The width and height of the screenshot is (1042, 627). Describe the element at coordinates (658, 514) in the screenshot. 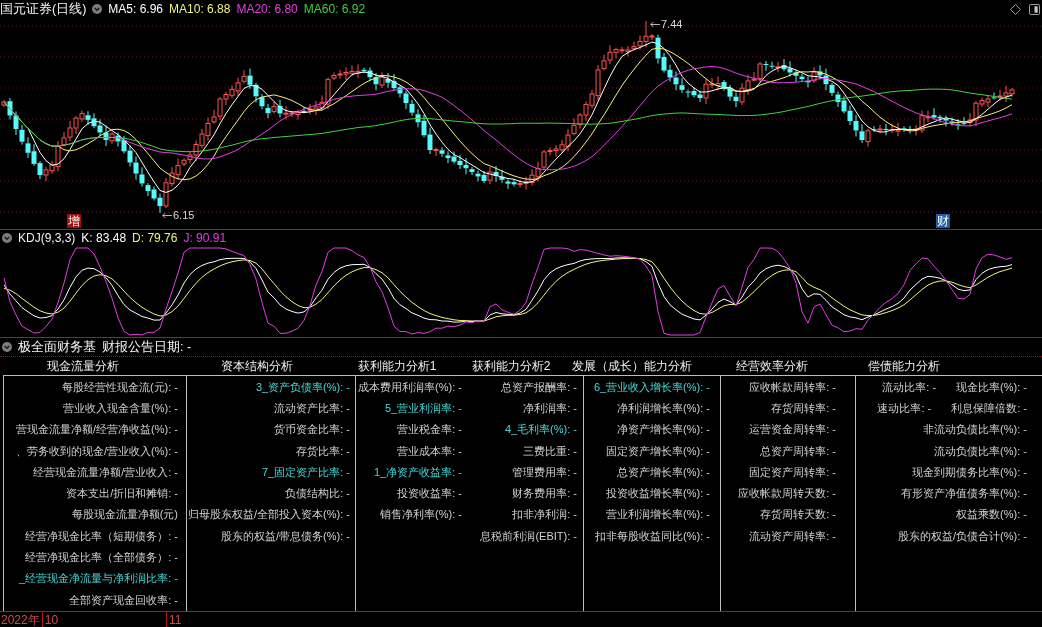

I see `metric-label: 营业利润增长率(%): -` at that location.